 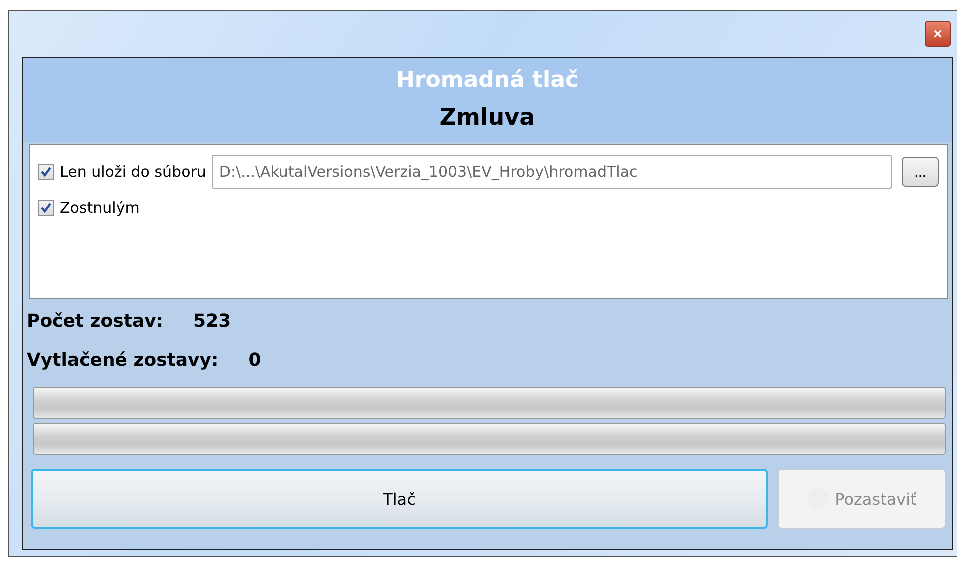 I want to click on stat-value: 523, so click(x=213, y=321).